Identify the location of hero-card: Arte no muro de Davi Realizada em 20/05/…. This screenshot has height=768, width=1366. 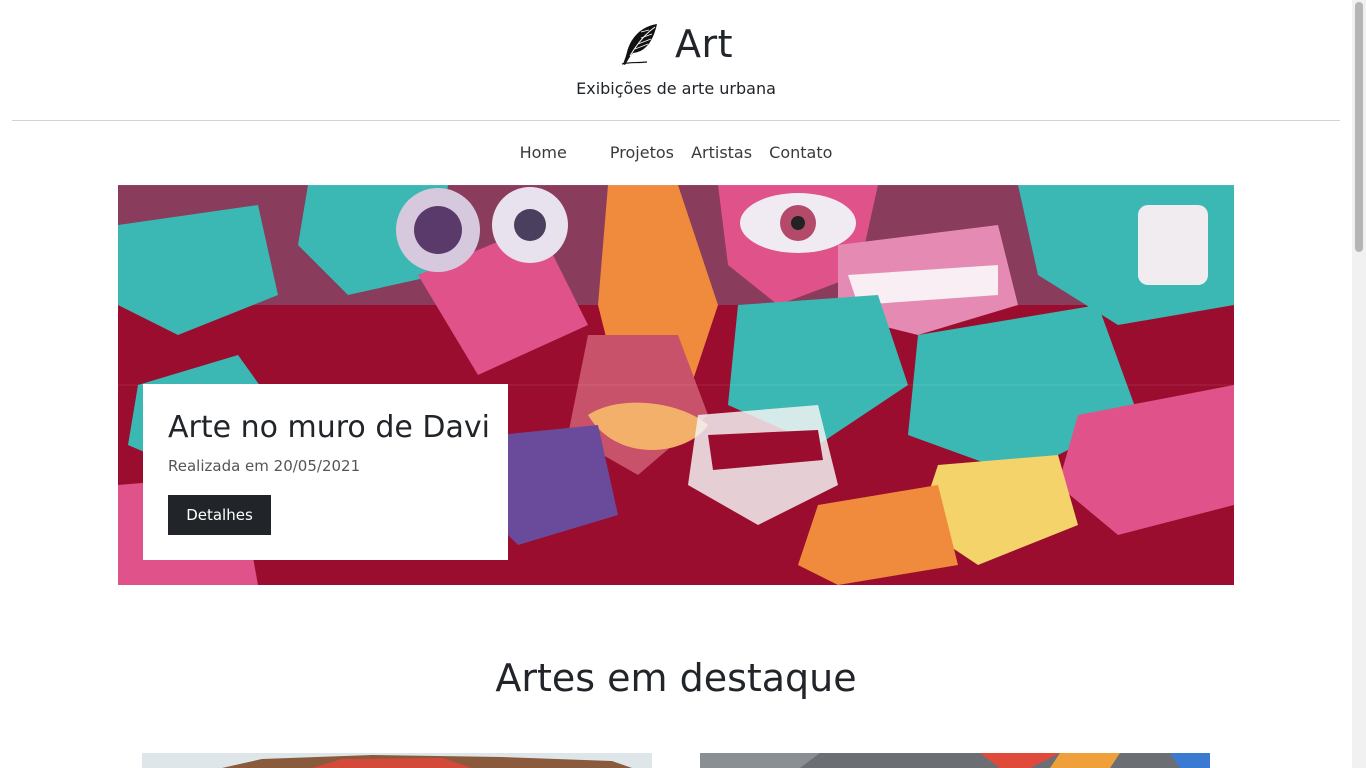
(325, 472).